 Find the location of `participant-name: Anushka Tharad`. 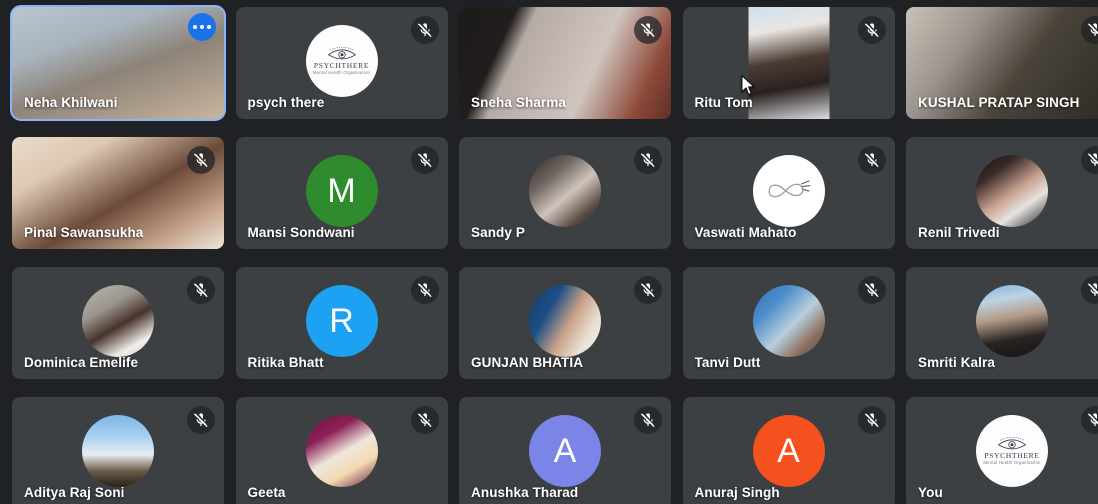

participant-name: Anushka Tharad is located at coordinates (525, 492).